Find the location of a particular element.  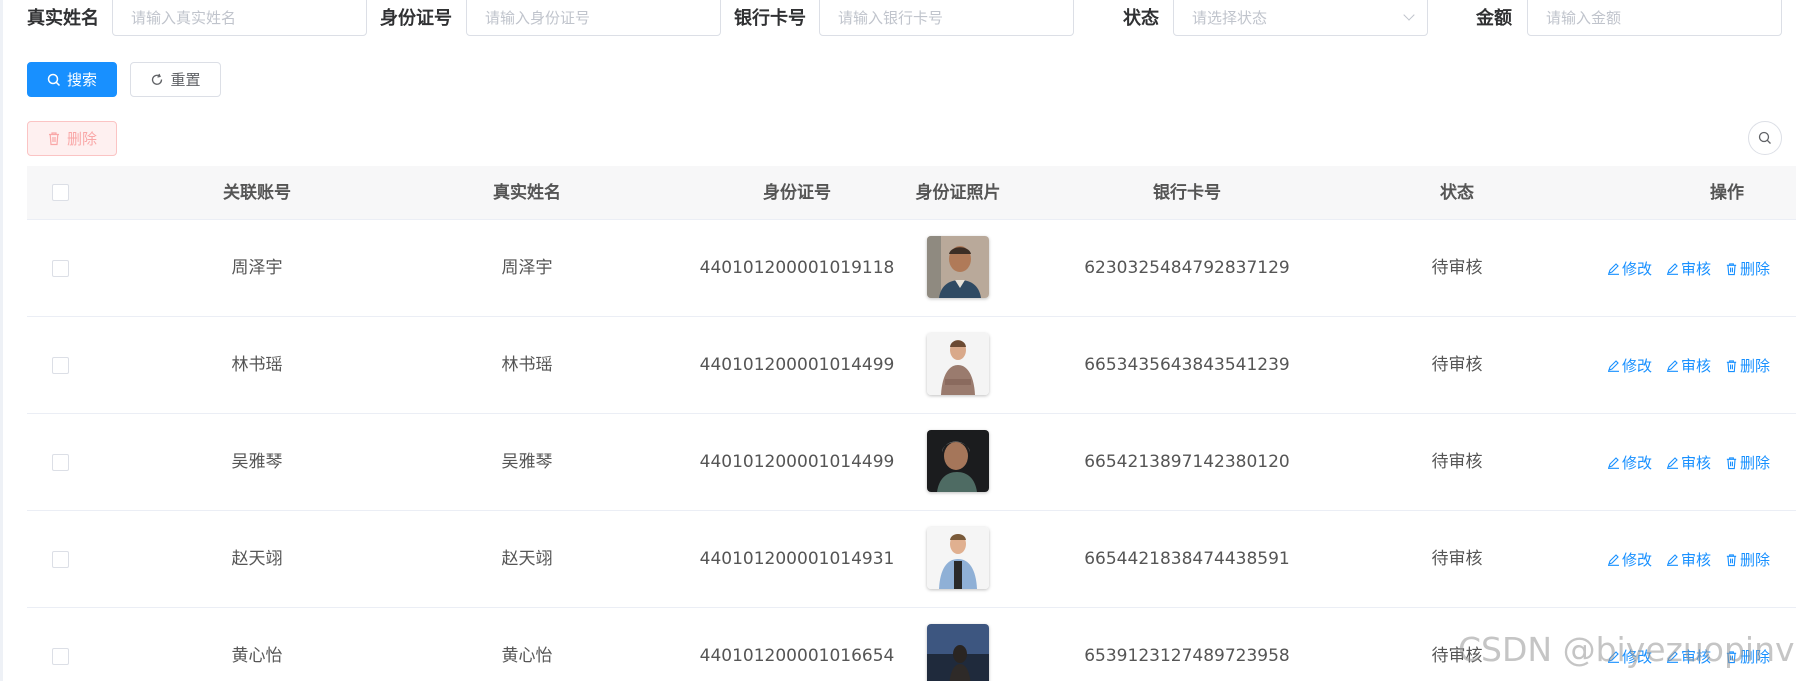

cell-id-number: 440101200001014499 is located at coordinates (797, 365).